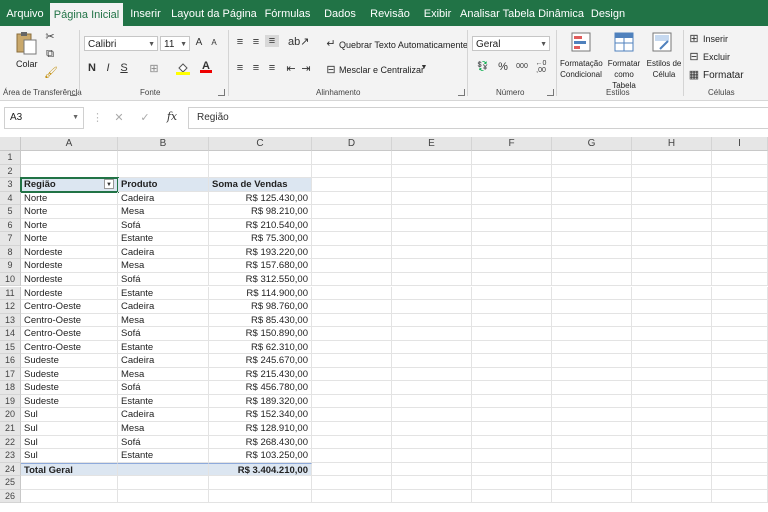 Image resolution: width=768 pixels, height=512 pixels. I want to click on merge-center-icon: ⊟, so click(331, 69).